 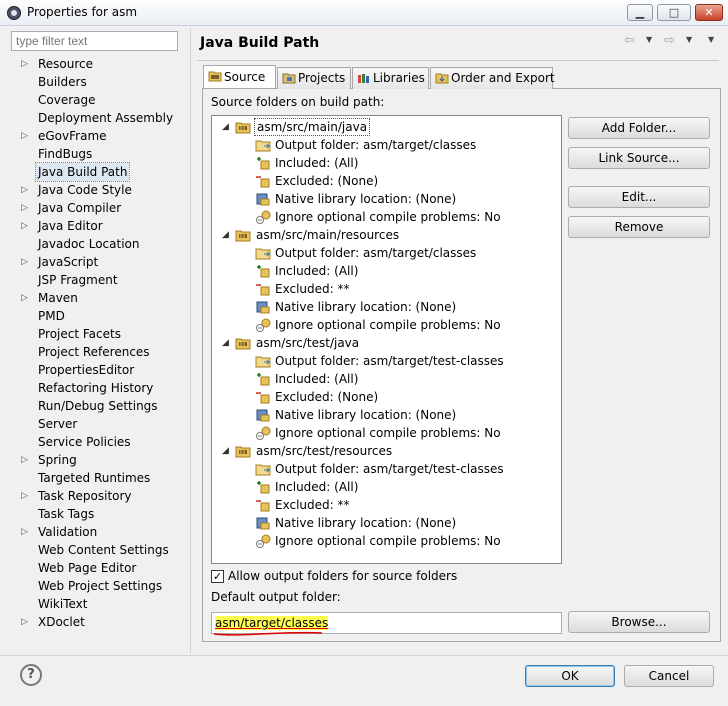 What do you see at coordinates (669, 676) in the screenshot?
I see `cancel-button: Cancel` at bounding box center [669, 676].